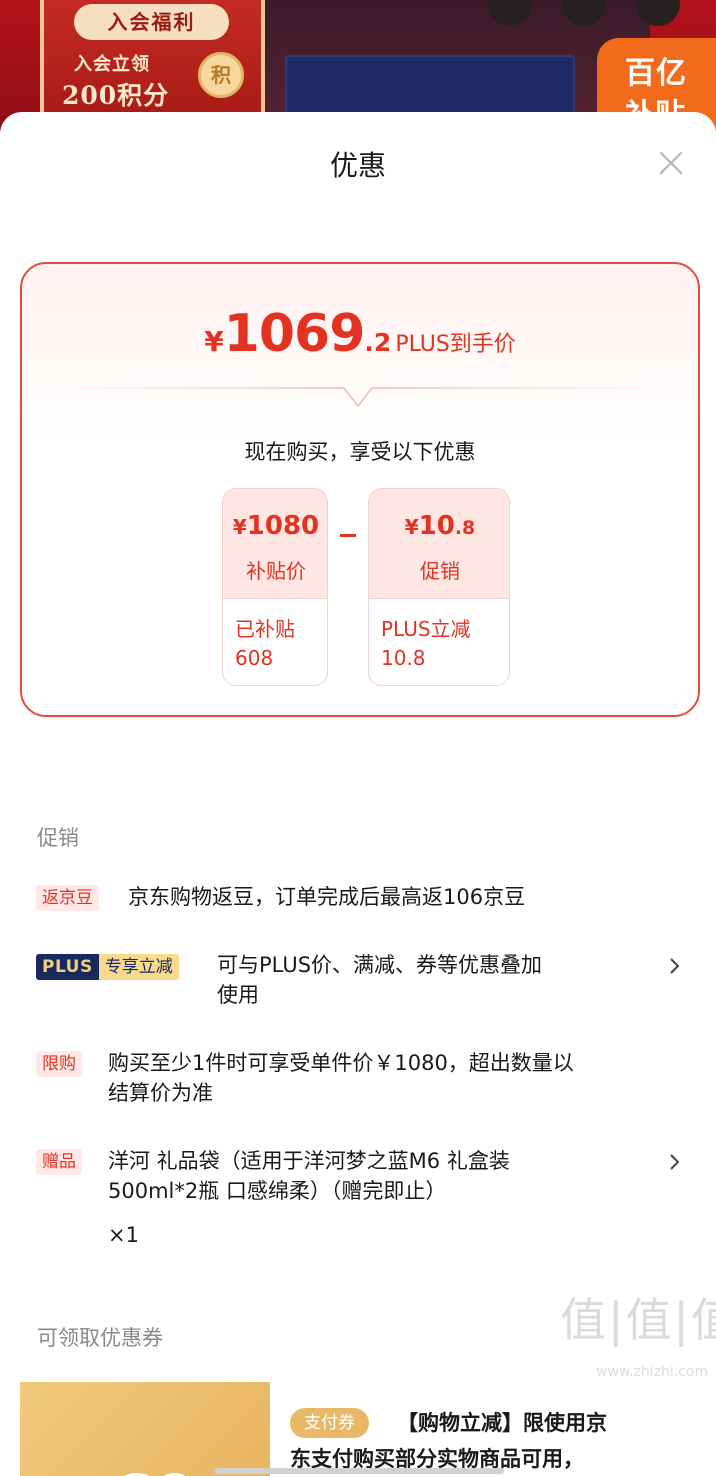 The height and width of the screenshot is (1476, 716). Describe the element at coordinates (214, 341) in the screenshot. I see `price-currency: ¥` at that location.